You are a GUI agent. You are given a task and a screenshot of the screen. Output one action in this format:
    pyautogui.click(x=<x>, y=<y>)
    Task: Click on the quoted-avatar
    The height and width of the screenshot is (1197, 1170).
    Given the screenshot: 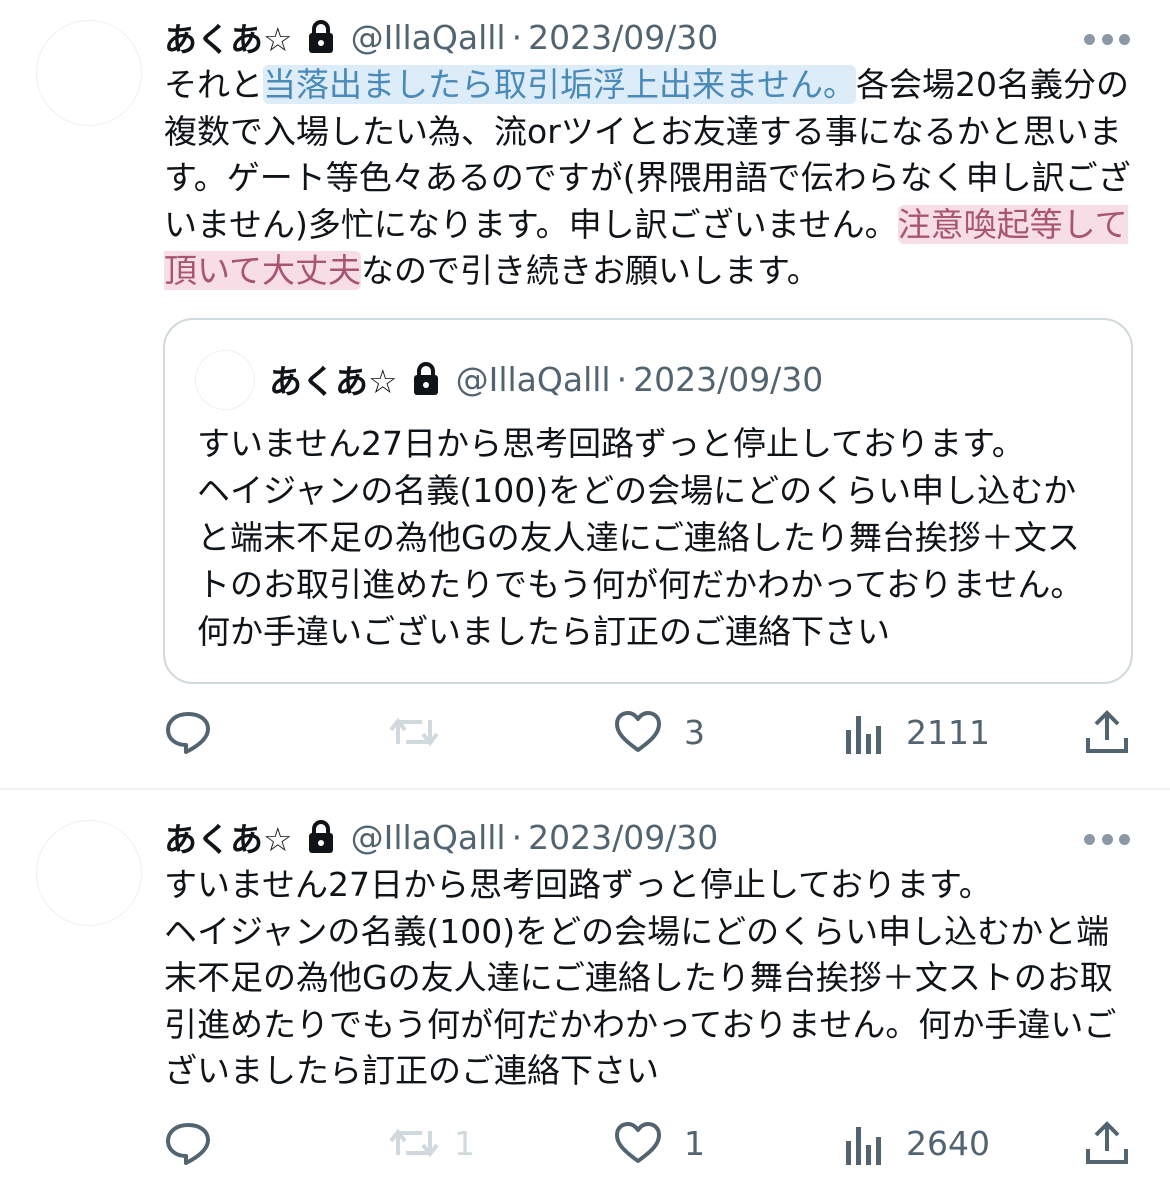 What is the action you would take?
    pyautogui.click(x=225, y=380)
    